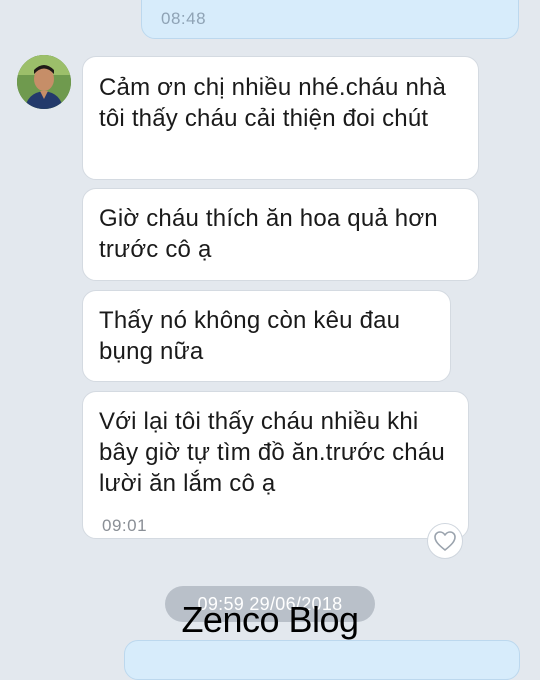  I want to click on heart-icon, so click(445, 541).